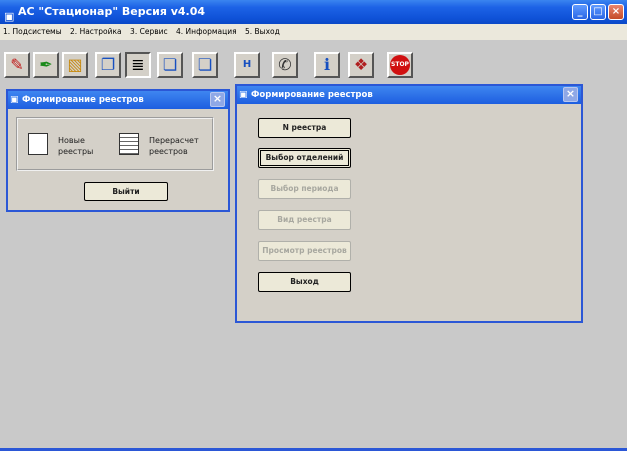 The width and height of the screenshot is (627, 451). What do you see at coordinates (304, 158) in the screenshot?
I see `select-departments-button: Выбор отделений` at bounding box center [304, 158].